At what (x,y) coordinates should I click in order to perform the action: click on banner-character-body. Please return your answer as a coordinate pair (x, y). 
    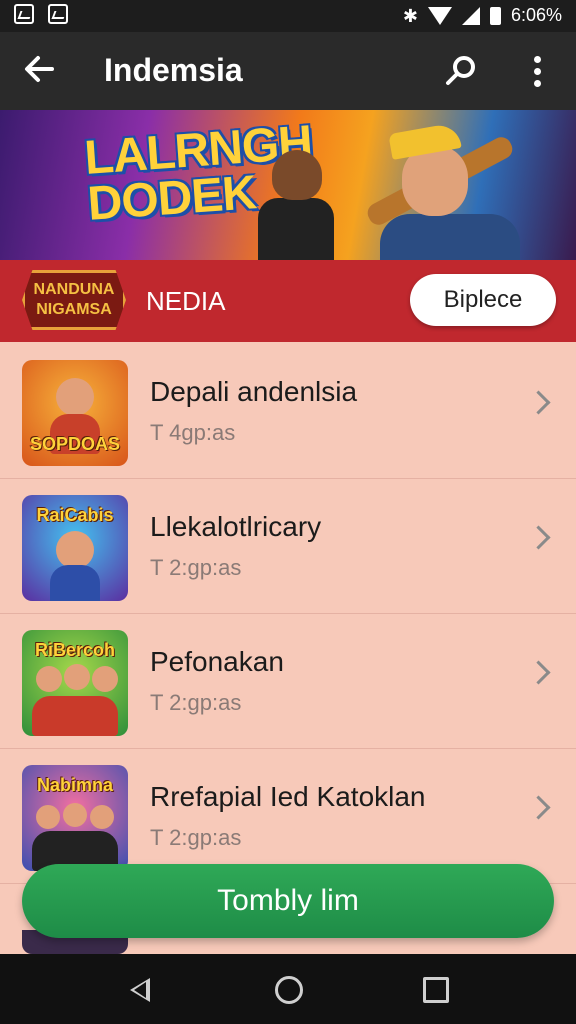
    Looking at the image, I should click on (450, 237).